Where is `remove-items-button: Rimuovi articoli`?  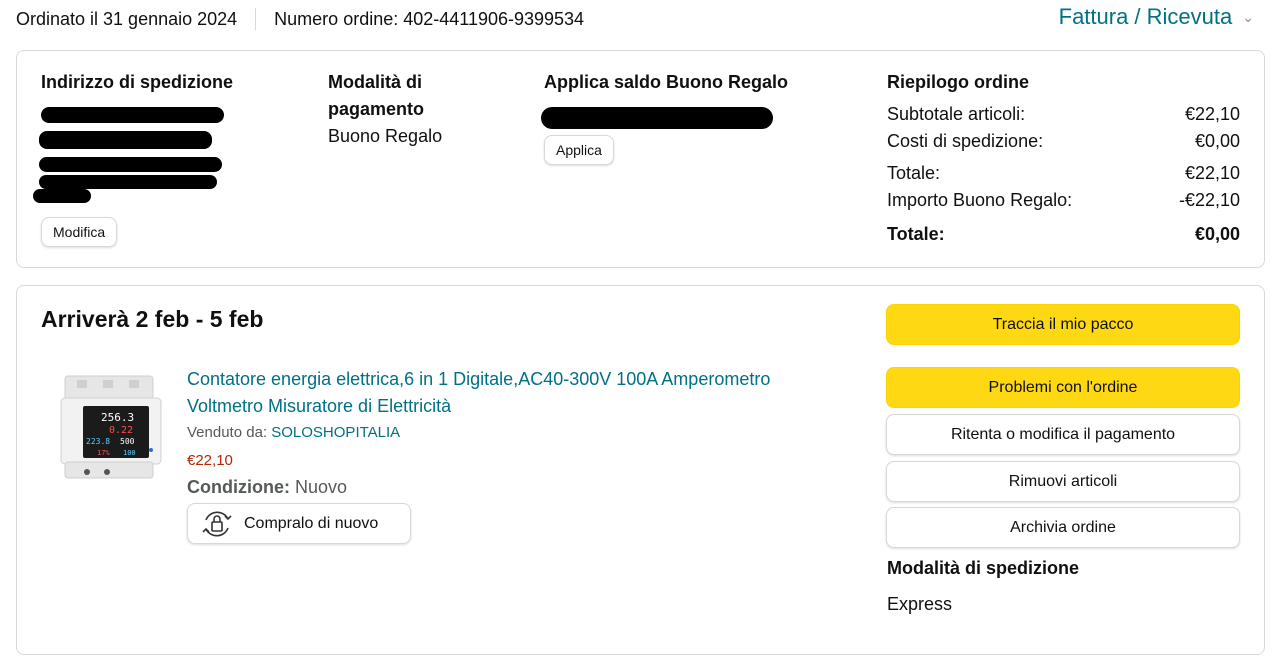 remove-items-button: Rimuovi articoli is located at coordinates (1063, 481).